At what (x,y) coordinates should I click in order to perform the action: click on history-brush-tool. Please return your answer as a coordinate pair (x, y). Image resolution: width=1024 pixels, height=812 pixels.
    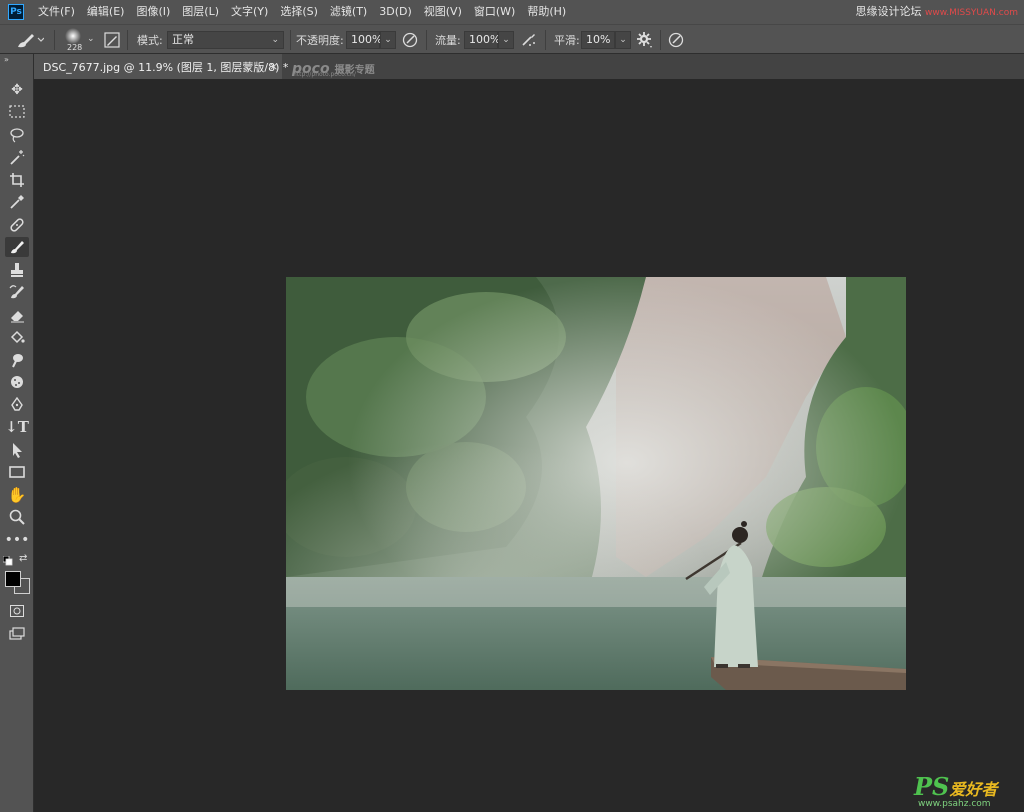
    Looking at the image, I should click on (17, 292).